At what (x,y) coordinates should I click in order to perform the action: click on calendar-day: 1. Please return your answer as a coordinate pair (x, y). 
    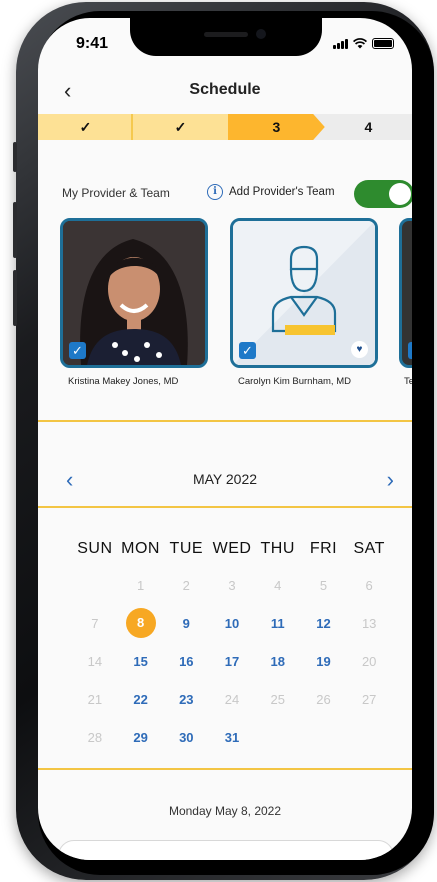
    Looking at the image, I should click on (140, 585).